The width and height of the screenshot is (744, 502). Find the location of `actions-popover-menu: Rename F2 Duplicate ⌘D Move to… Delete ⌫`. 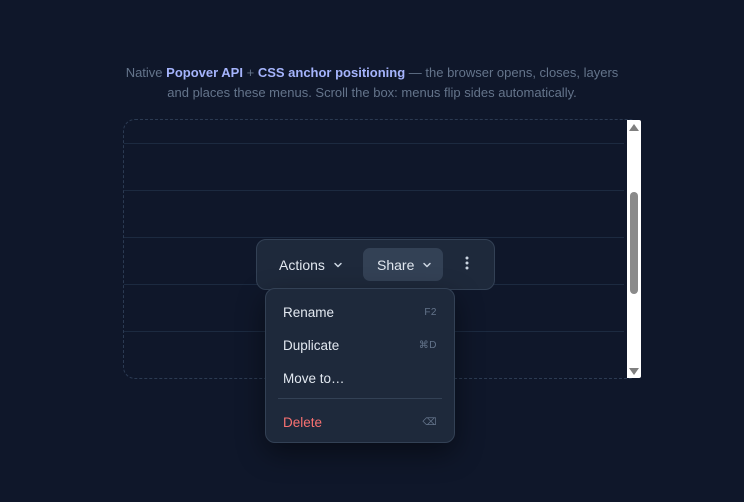

actions-popover-menu: Rename F2 Duplicate ⌘D Move to… Delete ⌫ is located at coordinates (360, 365).